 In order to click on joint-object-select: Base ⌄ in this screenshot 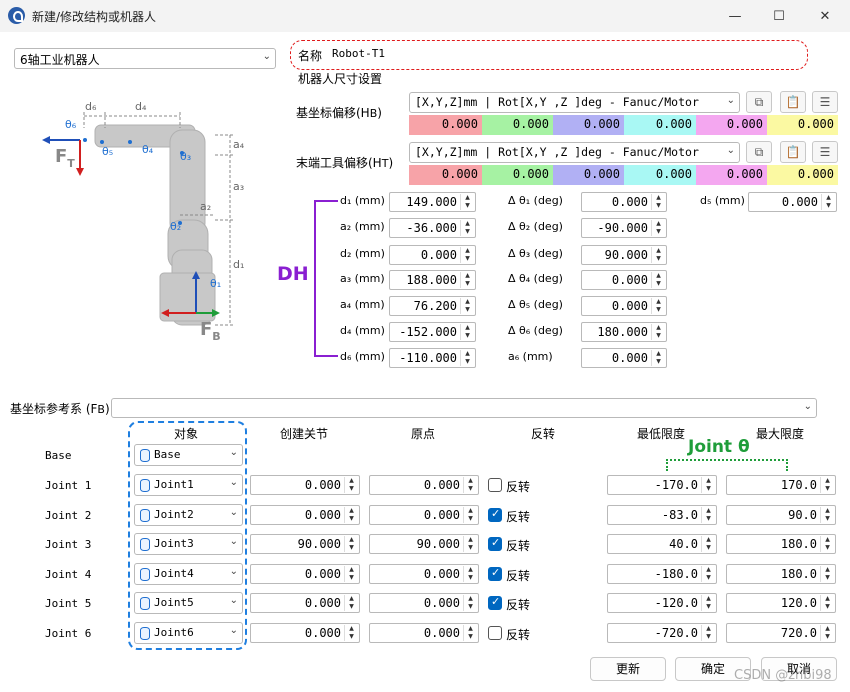, I will do `click(188, 455)`.